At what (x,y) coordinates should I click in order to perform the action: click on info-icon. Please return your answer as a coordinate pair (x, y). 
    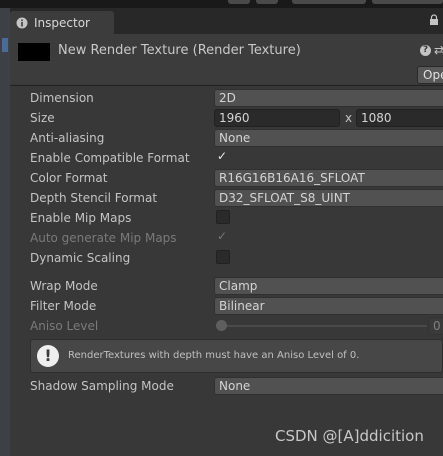
    Looking at the image, I should click on (22, 22).